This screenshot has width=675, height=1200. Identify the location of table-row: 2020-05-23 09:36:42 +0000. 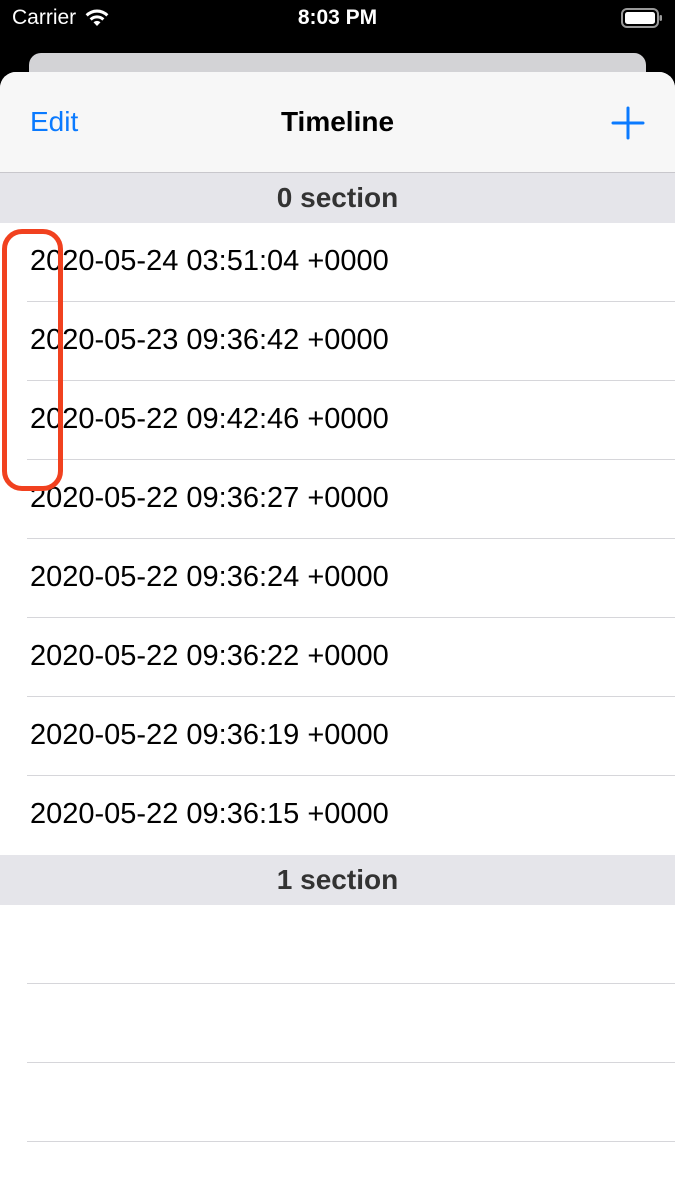
(337, 341).